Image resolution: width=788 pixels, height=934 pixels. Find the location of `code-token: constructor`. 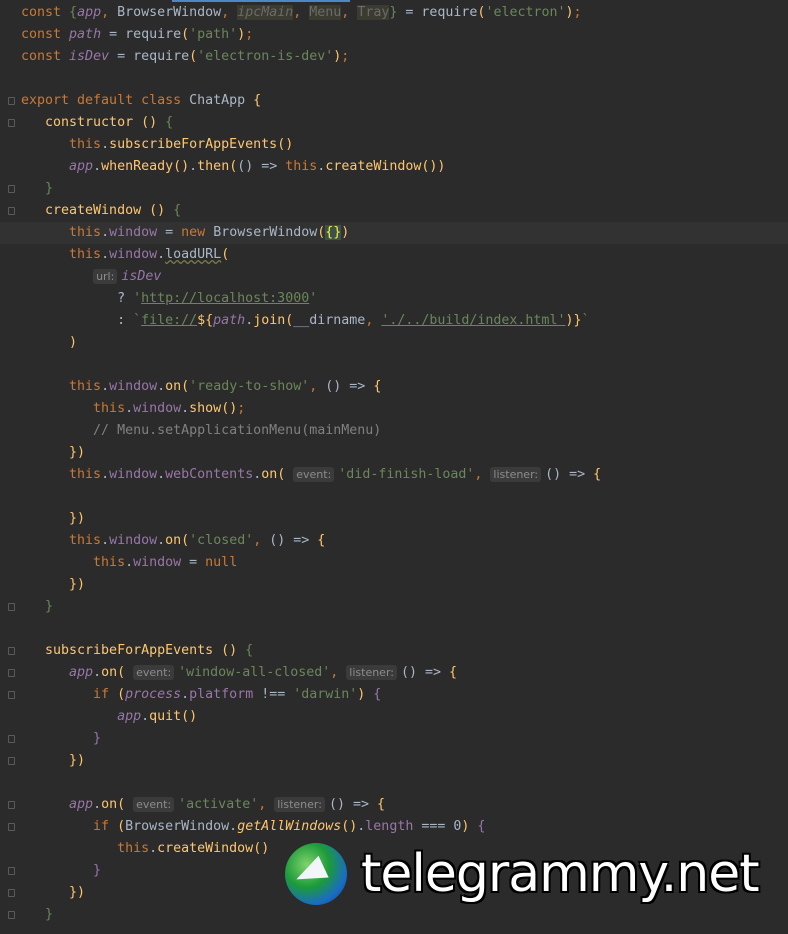

code-token: constructor is located at coordinates (81, 122).